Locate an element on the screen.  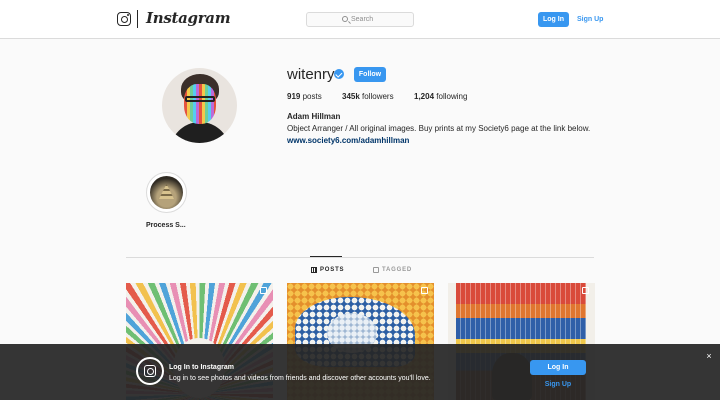
followers-count: 345k is located at coordinates (351, 96).